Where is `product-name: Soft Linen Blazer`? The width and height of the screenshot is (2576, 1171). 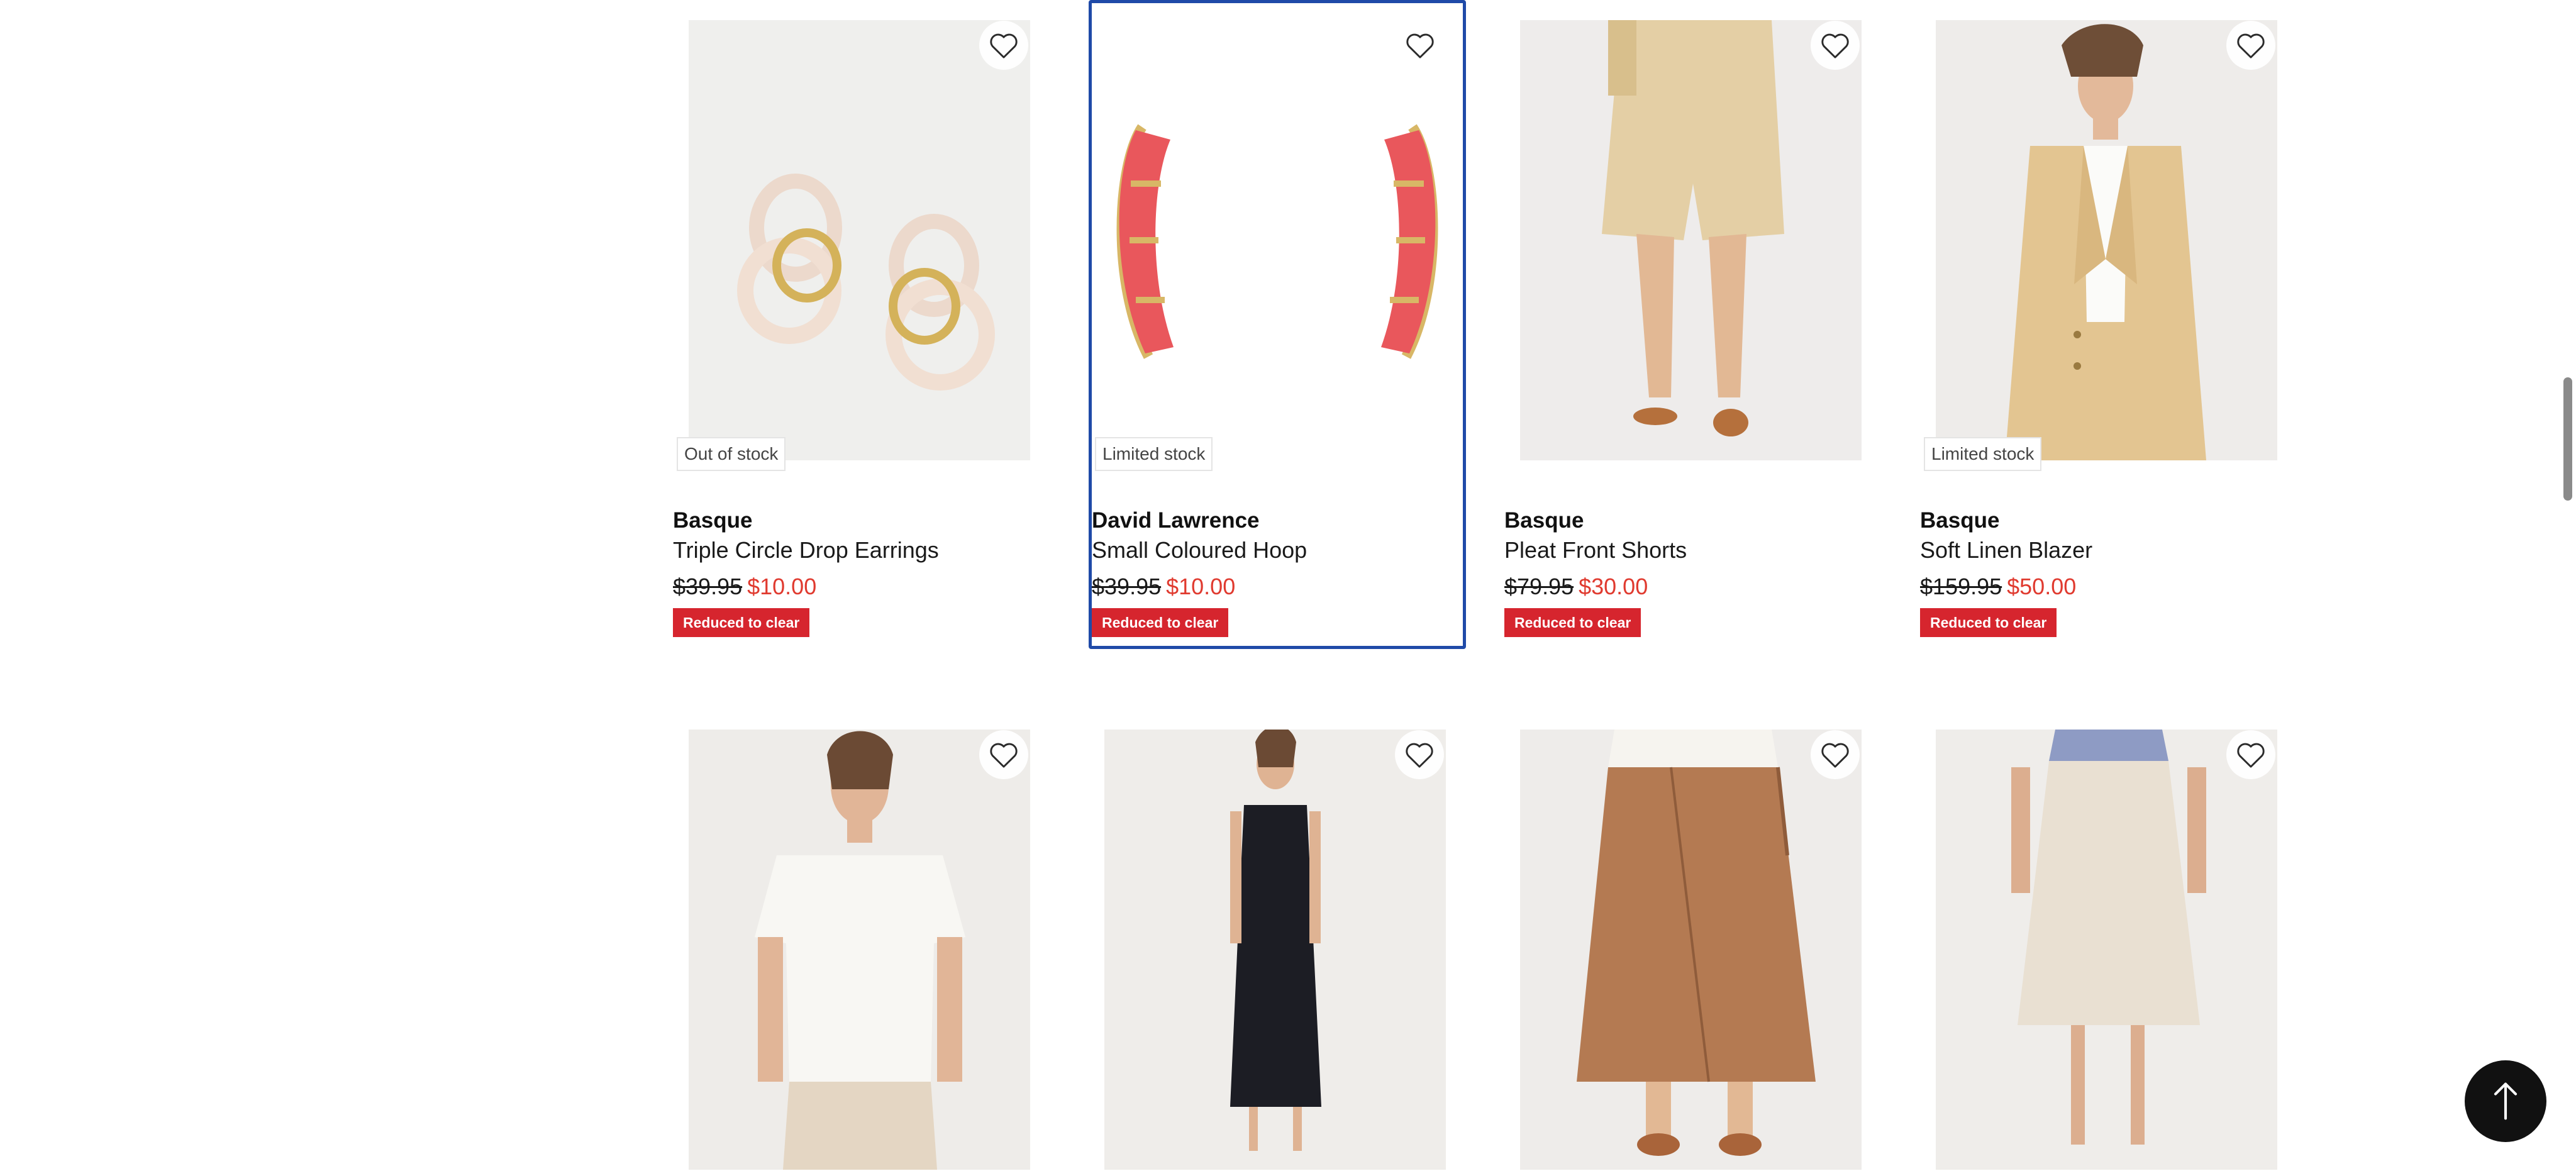
product-name: Soft Linen Blazer is located at coordinates (2006, 550).